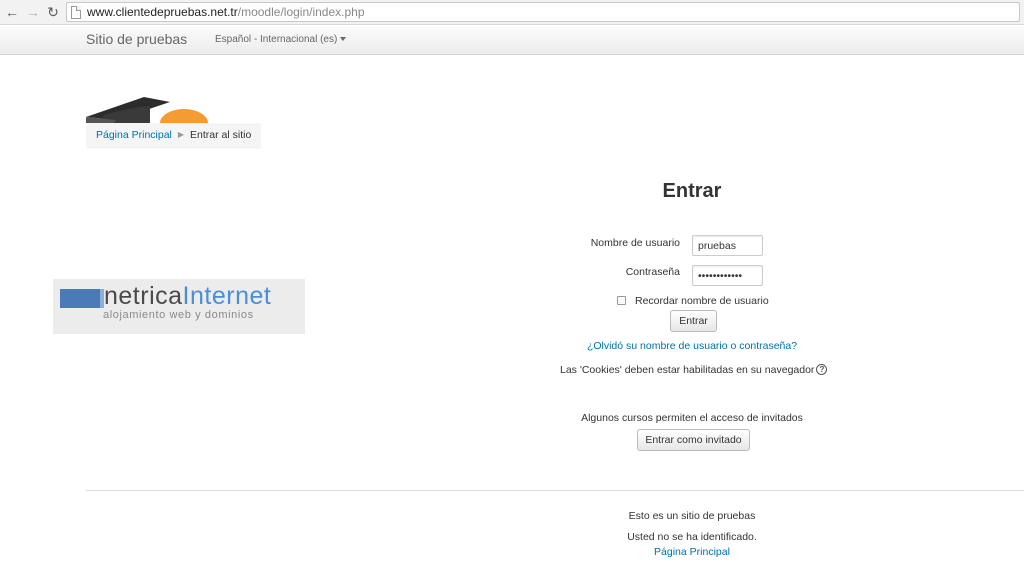 Image resolution: width=1024 pixels, height=585 pixels. What do you see at coordinates (221, 135) in the screenshot?
I see `breadcrumb-current: Entrar al sitio` at bounding box center [221, 135].